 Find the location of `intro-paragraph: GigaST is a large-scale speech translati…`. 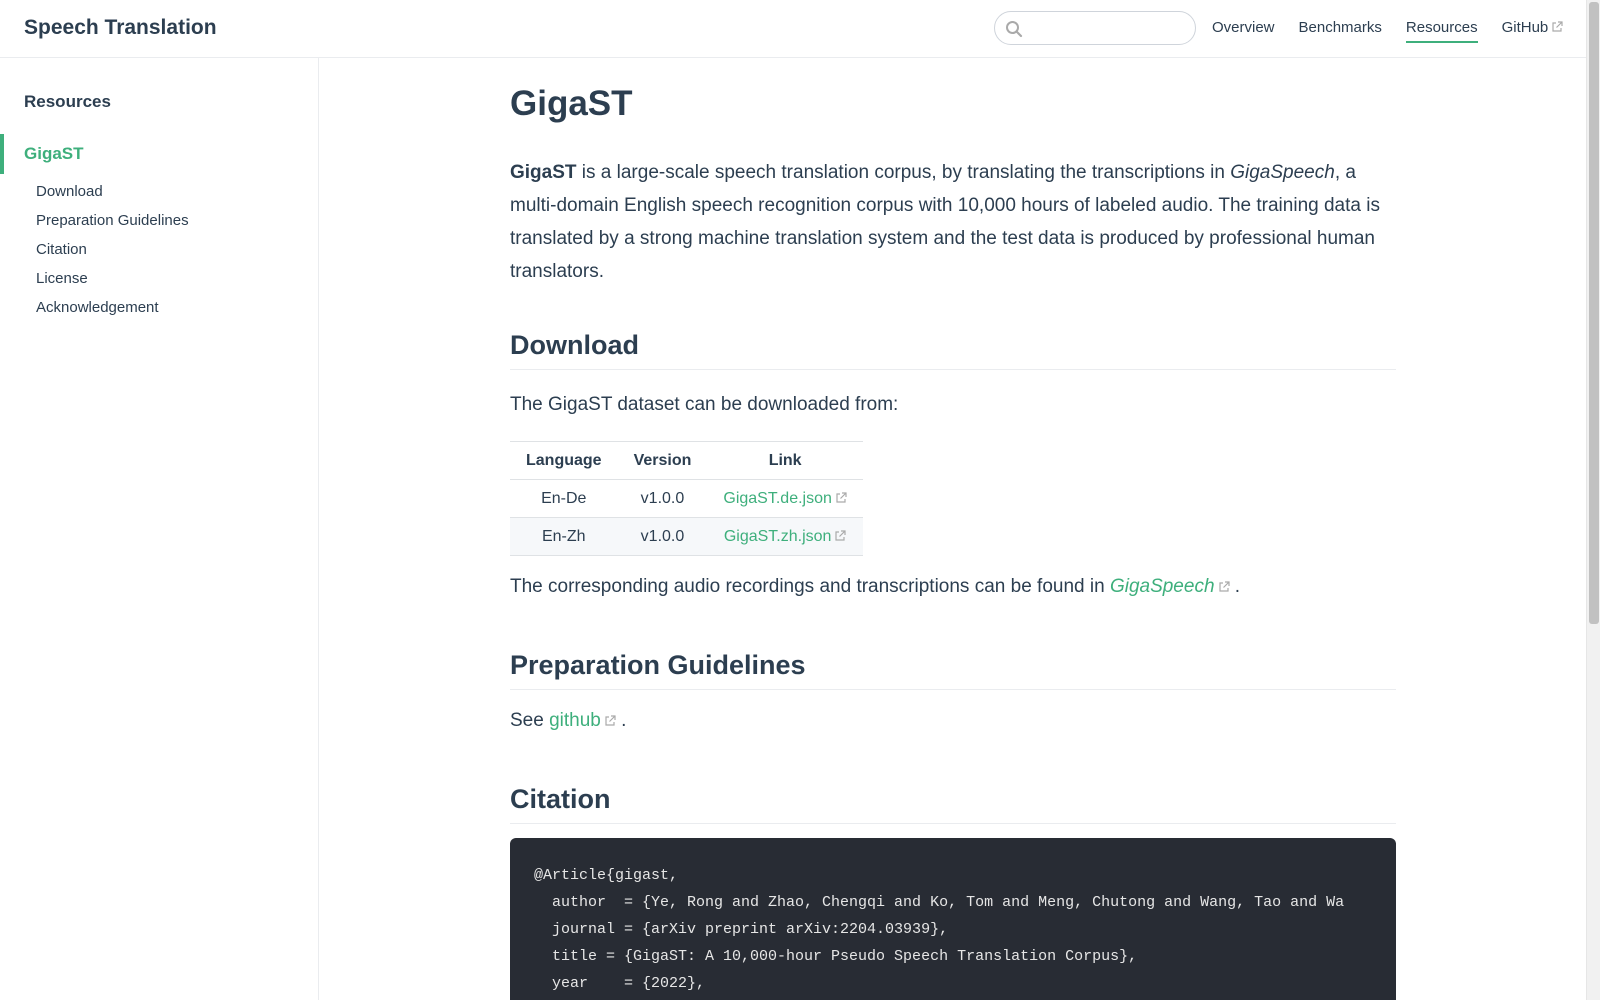

intro-paragraph: GigaST is a large-scale speech translati… is located at coordinates (953, 222).